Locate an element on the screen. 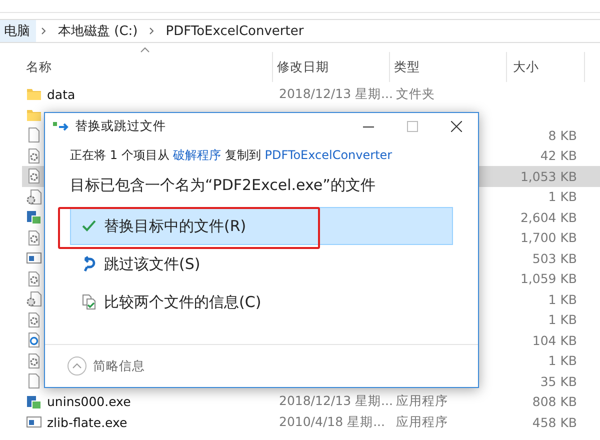 Image resolution: width=600 pixels, height=440 pixels. file-size: 104 KB is located at coordinates (554, 340).